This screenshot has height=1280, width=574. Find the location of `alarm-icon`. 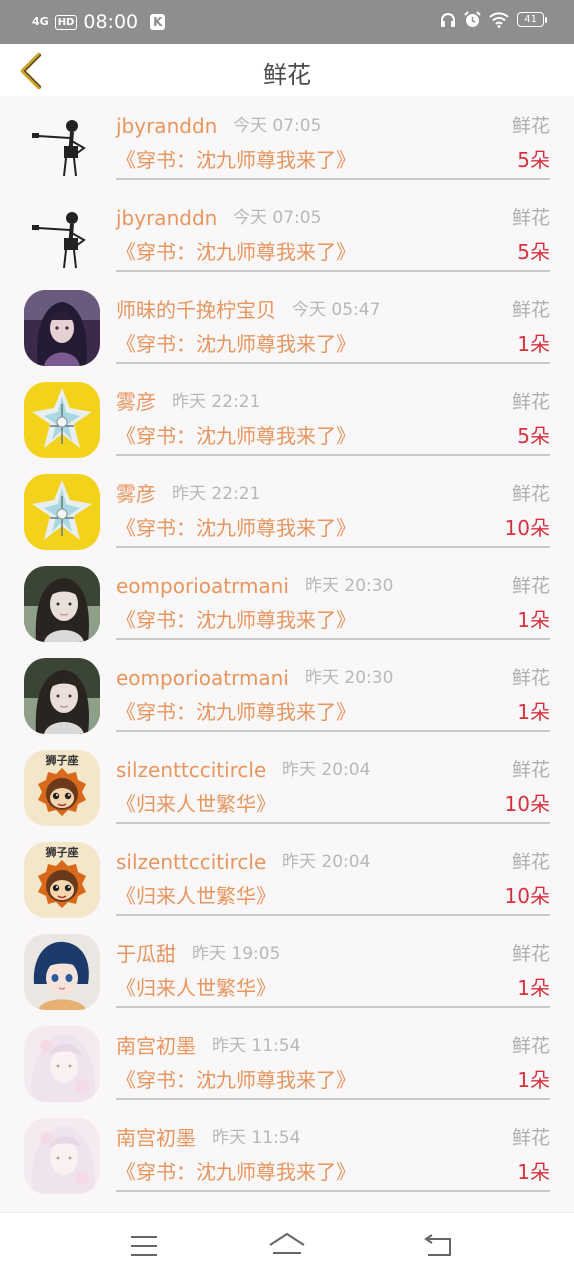

alarm-icon is located at coordinates (472, 19).